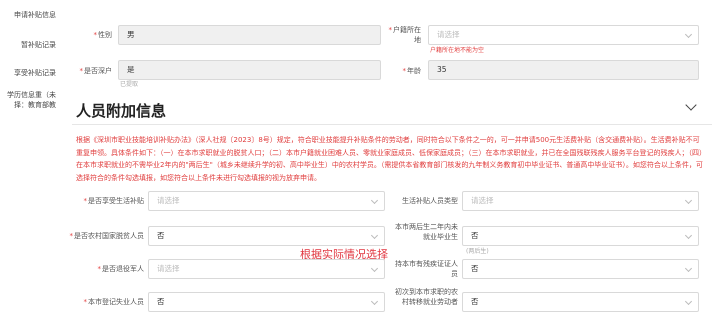  What do you see at coordinates (426, 232) in the screenshot?
I see `graduate-2yr-label: 本市两后生二年内未就业毕业生` at bounding box center [426, 232].